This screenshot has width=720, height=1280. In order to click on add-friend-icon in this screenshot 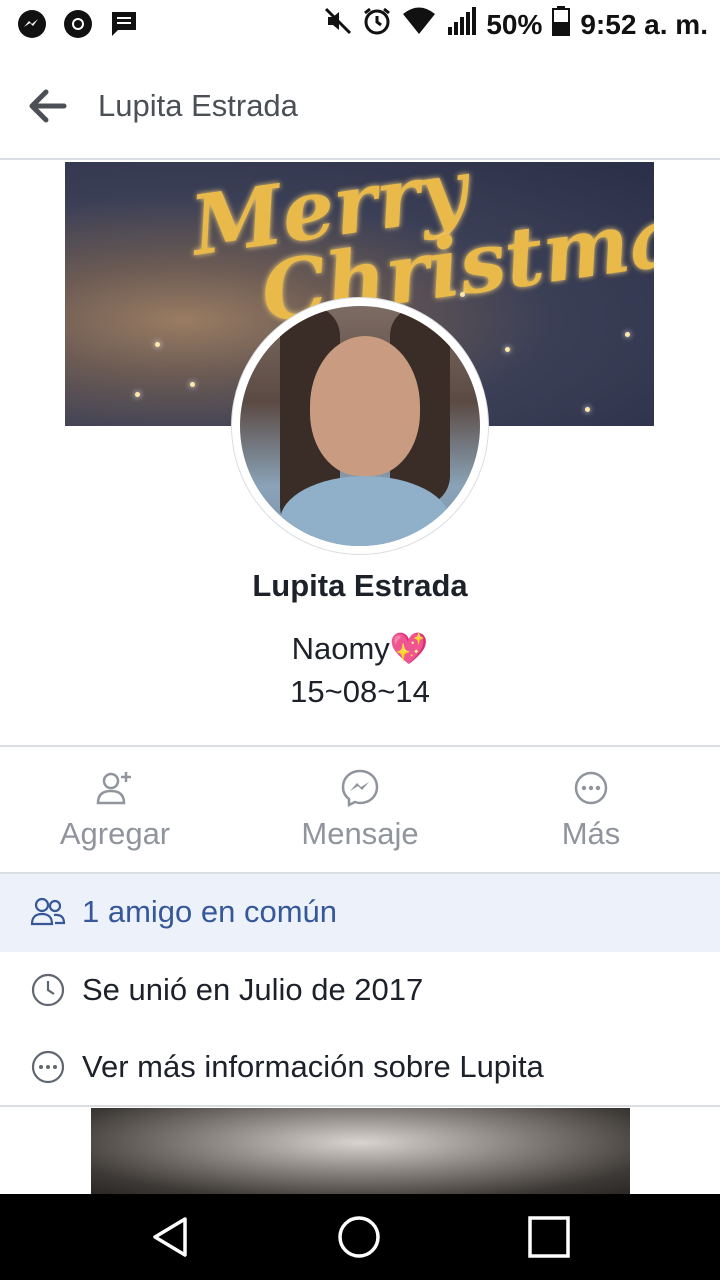, I will do `click(115, 788)`.